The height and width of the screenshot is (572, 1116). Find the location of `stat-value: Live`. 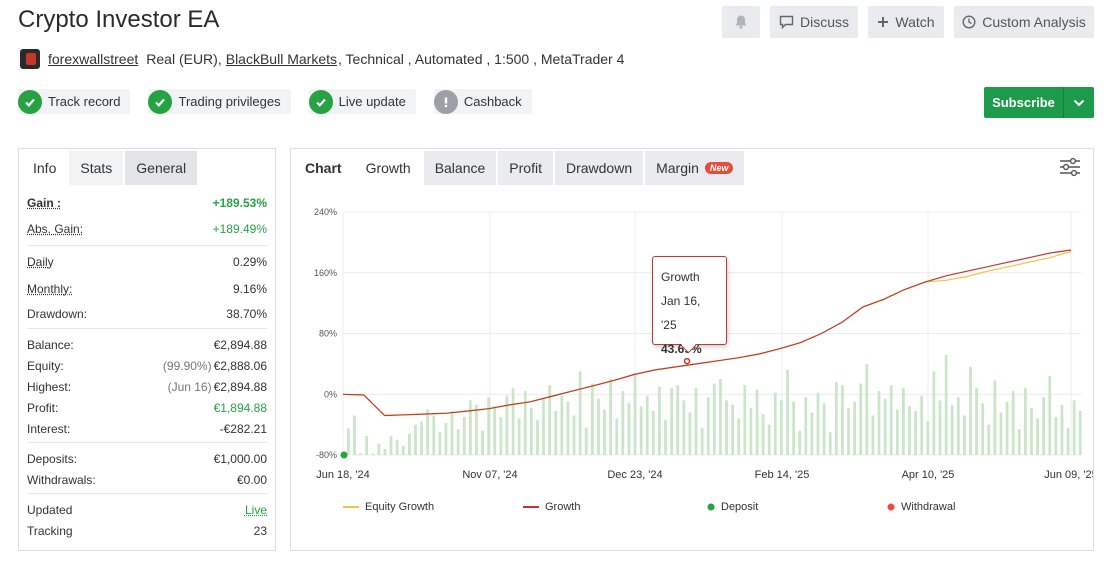

stat-value: Live is located at coordinates (256, 510).